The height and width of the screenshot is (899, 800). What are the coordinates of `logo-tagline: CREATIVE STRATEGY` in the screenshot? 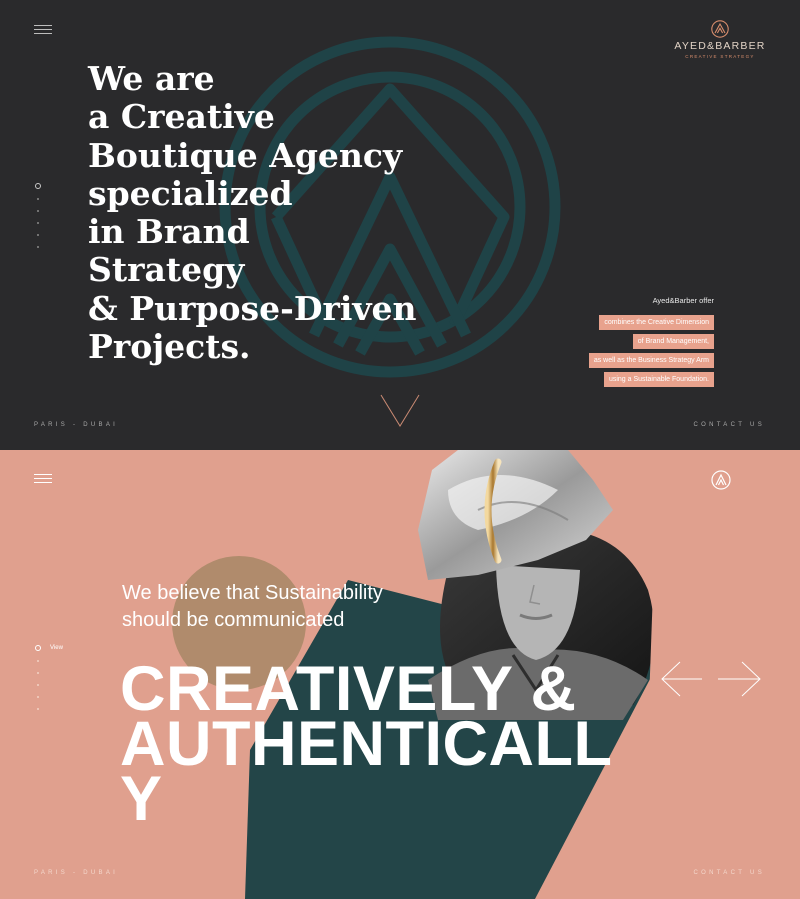 It's located at (720, 56).